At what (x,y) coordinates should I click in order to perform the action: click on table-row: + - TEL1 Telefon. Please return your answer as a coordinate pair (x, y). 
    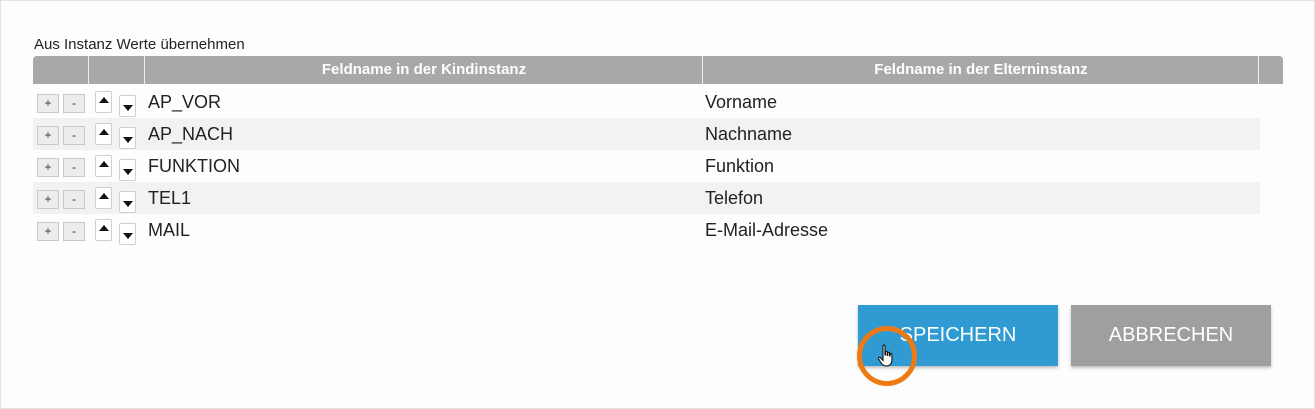
    Looking at the image, I should click on (646, 198).